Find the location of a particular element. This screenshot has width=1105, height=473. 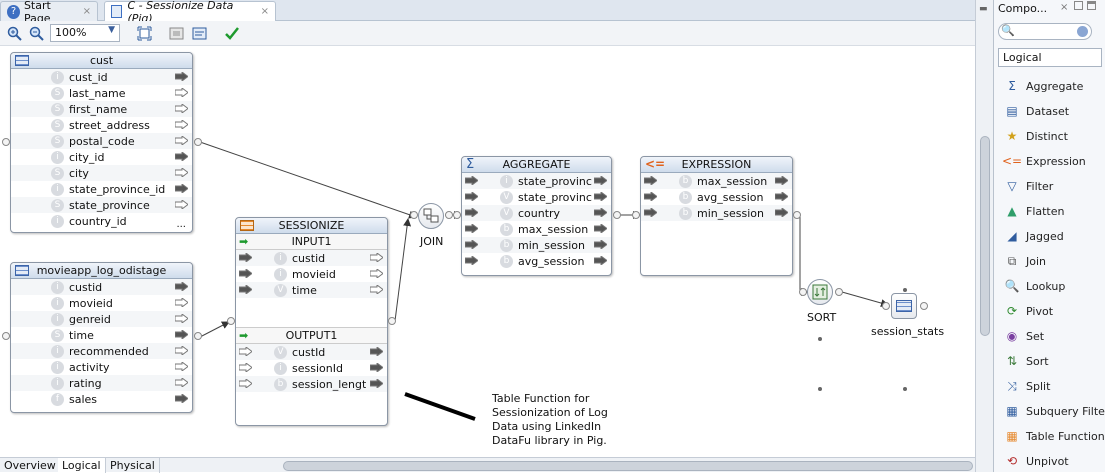

component-item-split: ⤨ Split is located at coordinates (1027, 386).